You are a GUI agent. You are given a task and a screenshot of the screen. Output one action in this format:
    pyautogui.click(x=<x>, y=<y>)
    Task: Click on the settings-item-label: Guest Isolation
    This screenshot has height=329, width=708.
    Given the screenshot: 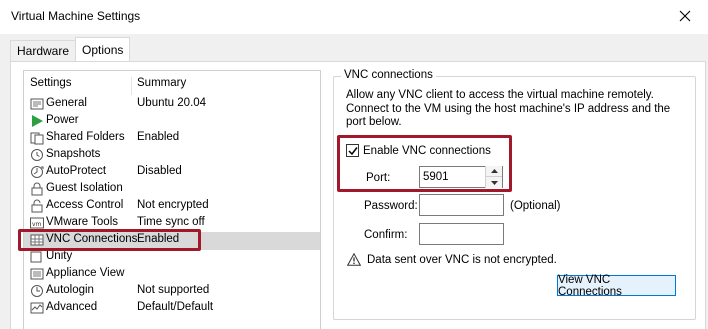 What is the action you would take?
    pyautogui.click(x=84, y=188)
    